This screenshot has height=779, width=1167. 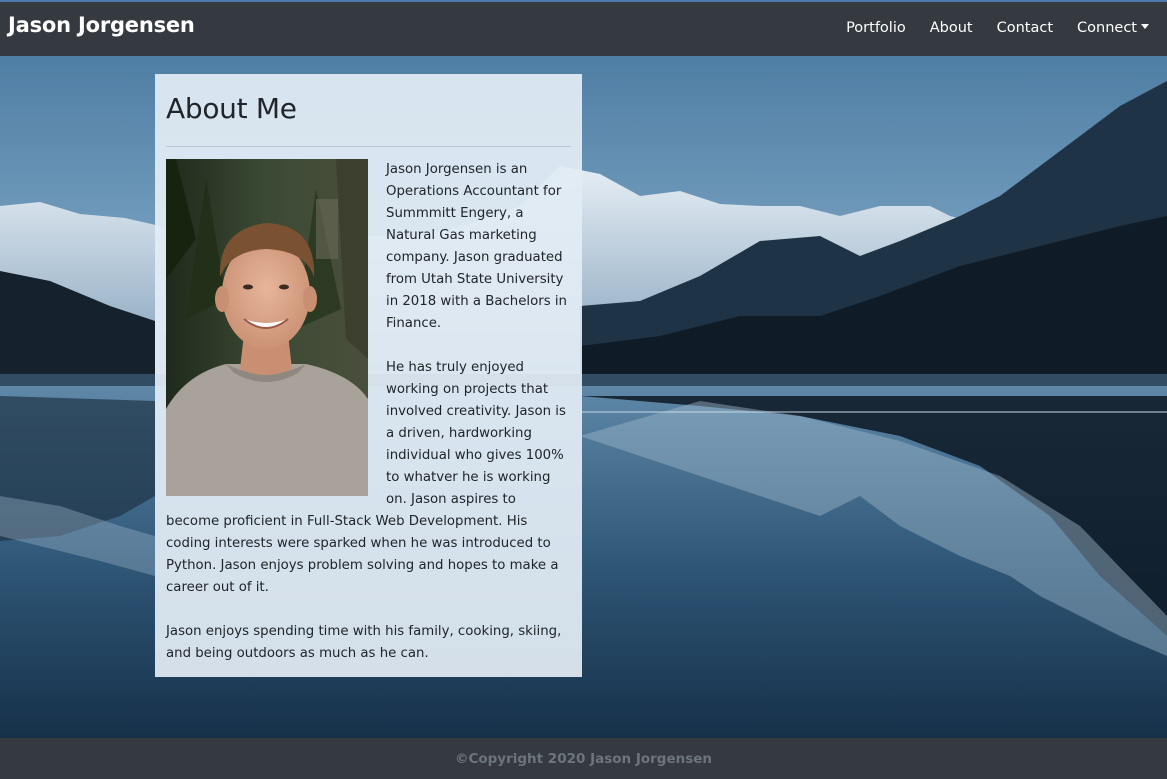 I want to click on nav-dropdown-connect-label: Connect, so click(x=1107, y=28).